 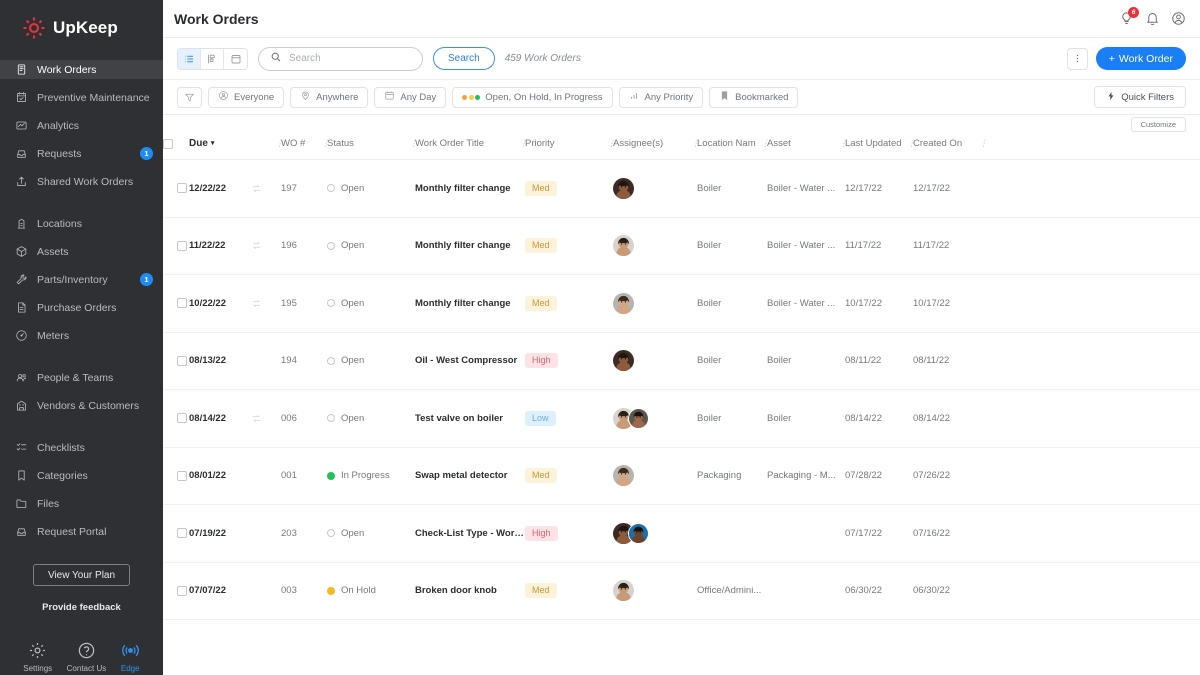 What do you see at coordinates (220, 147) in the screenshot?
I see `column-header-due: Due ▾` at bounding box center [220, 147].